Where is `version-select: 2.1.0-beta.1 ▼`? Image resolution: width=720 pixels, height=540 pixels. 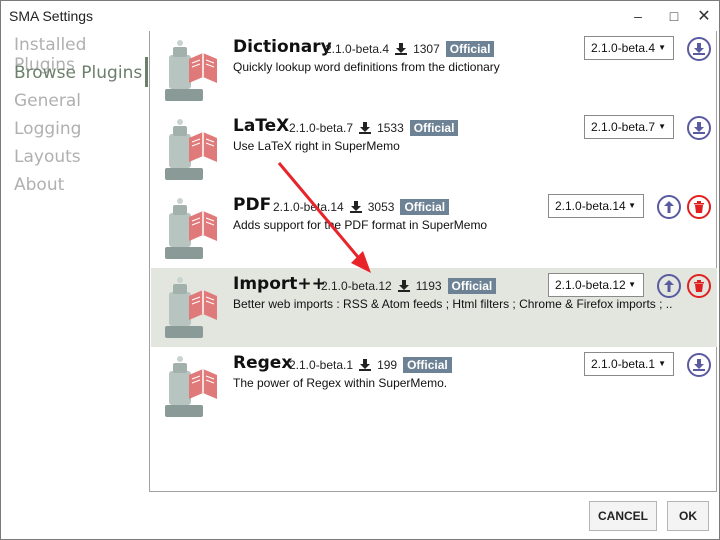 version-select: 2.1.0-beta.1 ▼ is located at coordinates (629, 364).